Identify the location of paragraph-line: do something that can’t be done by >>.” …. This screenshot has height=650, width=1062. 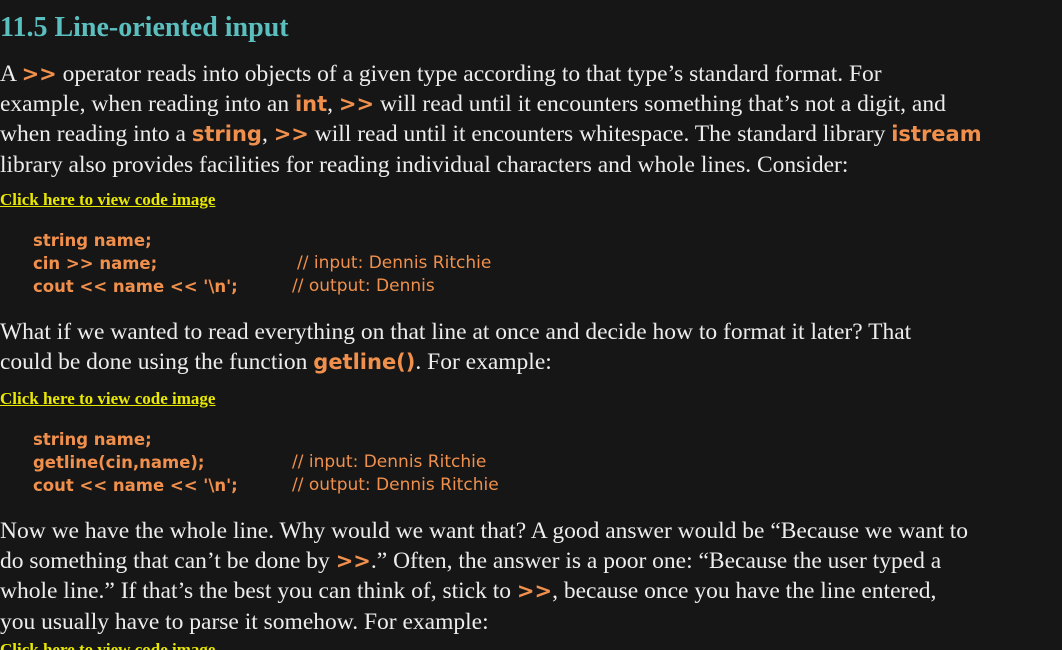
(531, 561).